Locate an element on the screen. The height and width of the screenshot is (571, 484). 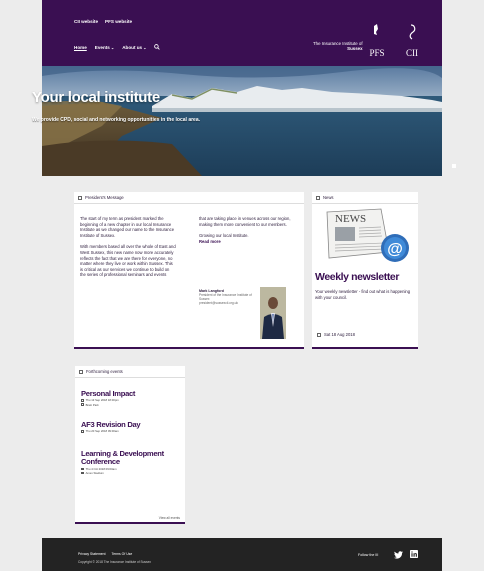
pfs-website-link: PFS website is located at coordinates (118, 21).